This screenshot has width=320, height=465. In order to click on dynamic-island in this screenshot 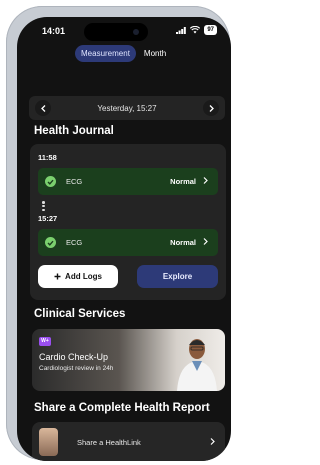, I will do `click(116, 32)`.